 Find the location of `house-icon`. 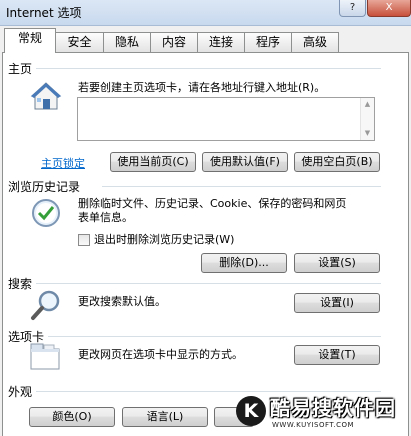

house-icon is located at coordinates (46, 96).